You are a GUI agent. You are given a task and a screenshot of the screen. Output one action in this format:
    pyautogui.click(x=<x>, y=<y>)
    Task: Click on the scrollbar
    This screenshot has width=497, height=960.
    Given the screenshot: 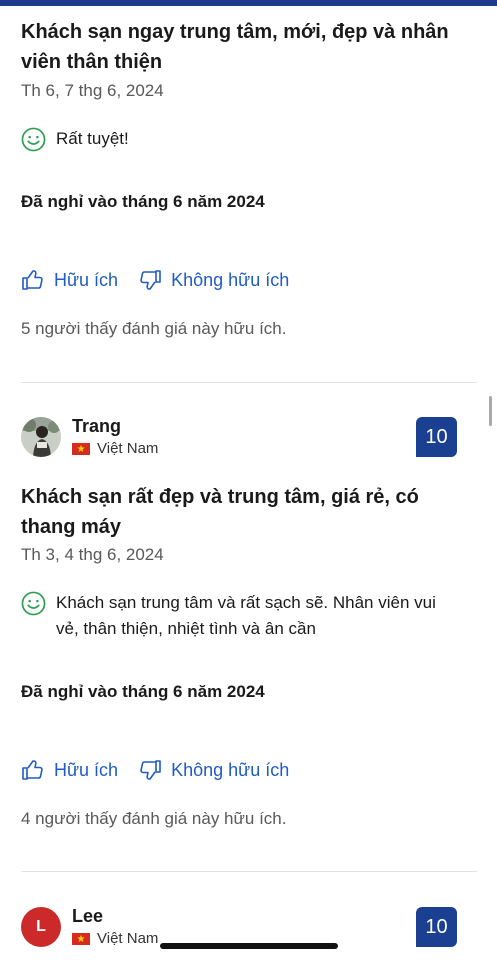 What is the action you would take?
    pyautogui.click(x=490, y=411)
    